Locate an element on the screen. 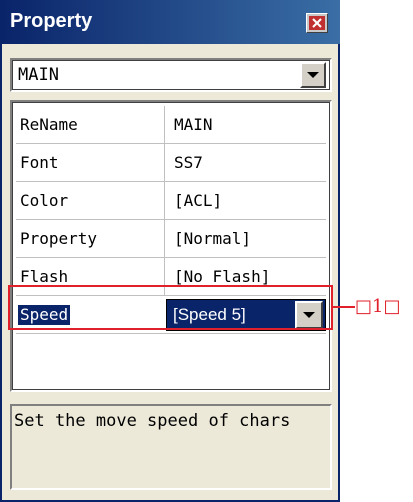 The width and height of the screenshot is (413, 502). property-row-property: Property [Normal] is located at coordinates (171, 239).